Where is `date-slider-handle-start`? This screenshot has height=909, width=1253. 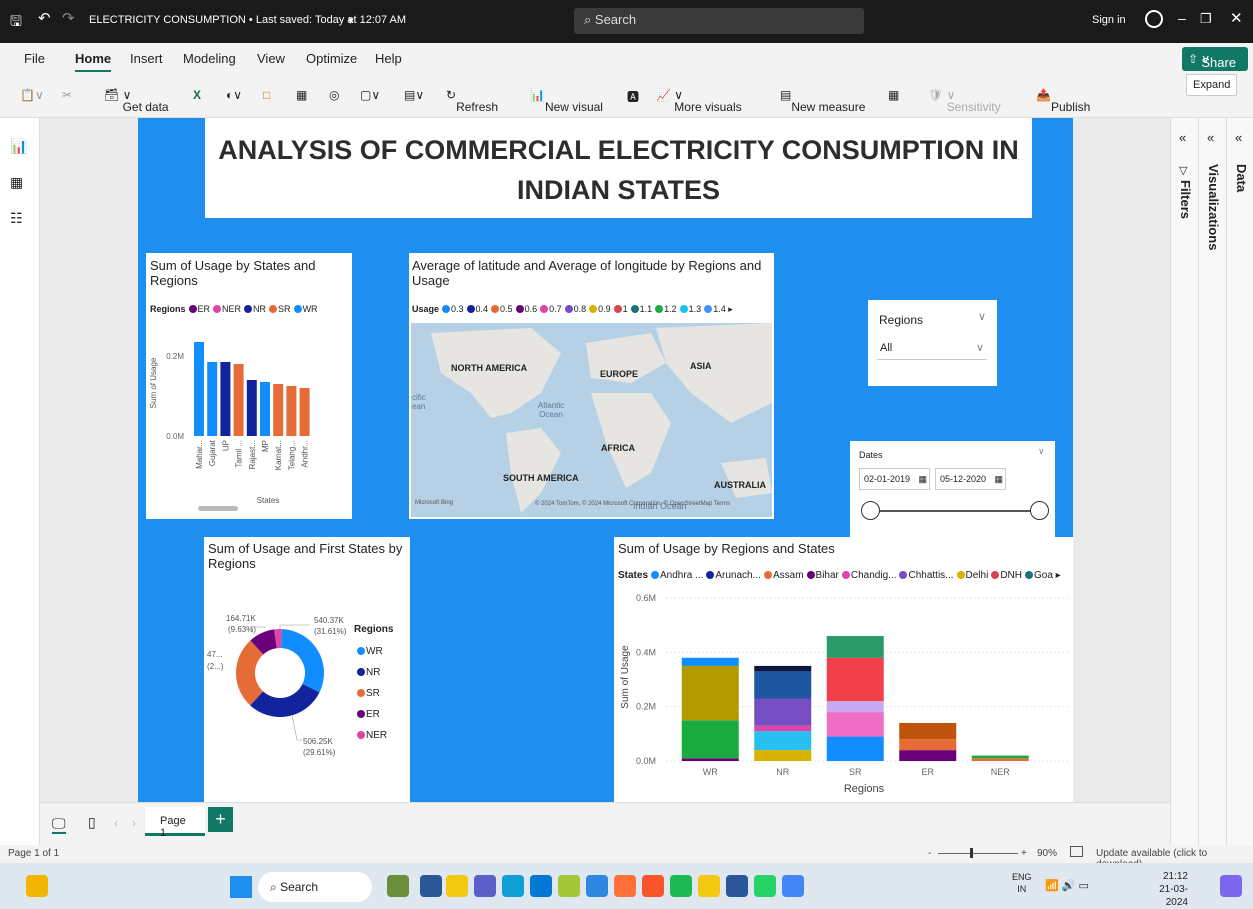 date-slider-handle-start is located at coordinates (870, 510).